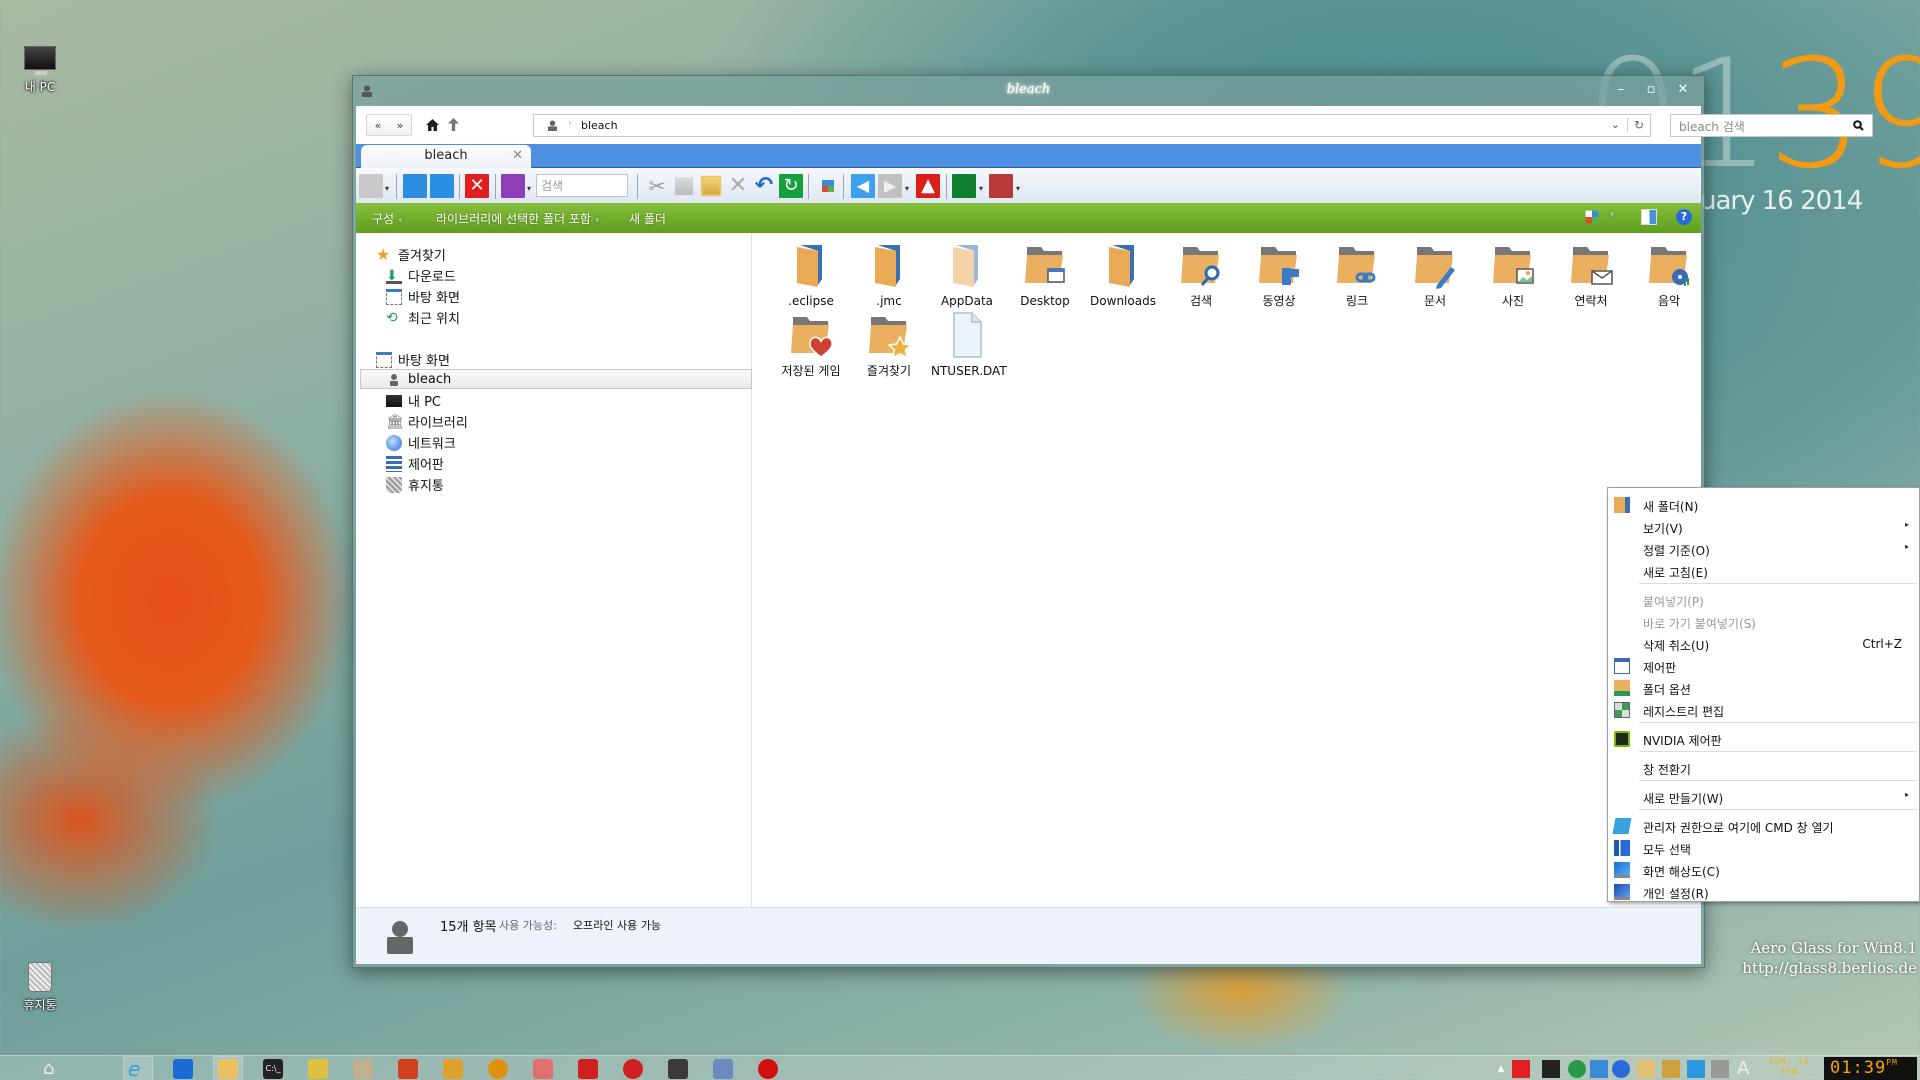 Image resolution: width=1920 pixels, height=1080 pixels. I want to click on back-button: «, so click(378, 125).